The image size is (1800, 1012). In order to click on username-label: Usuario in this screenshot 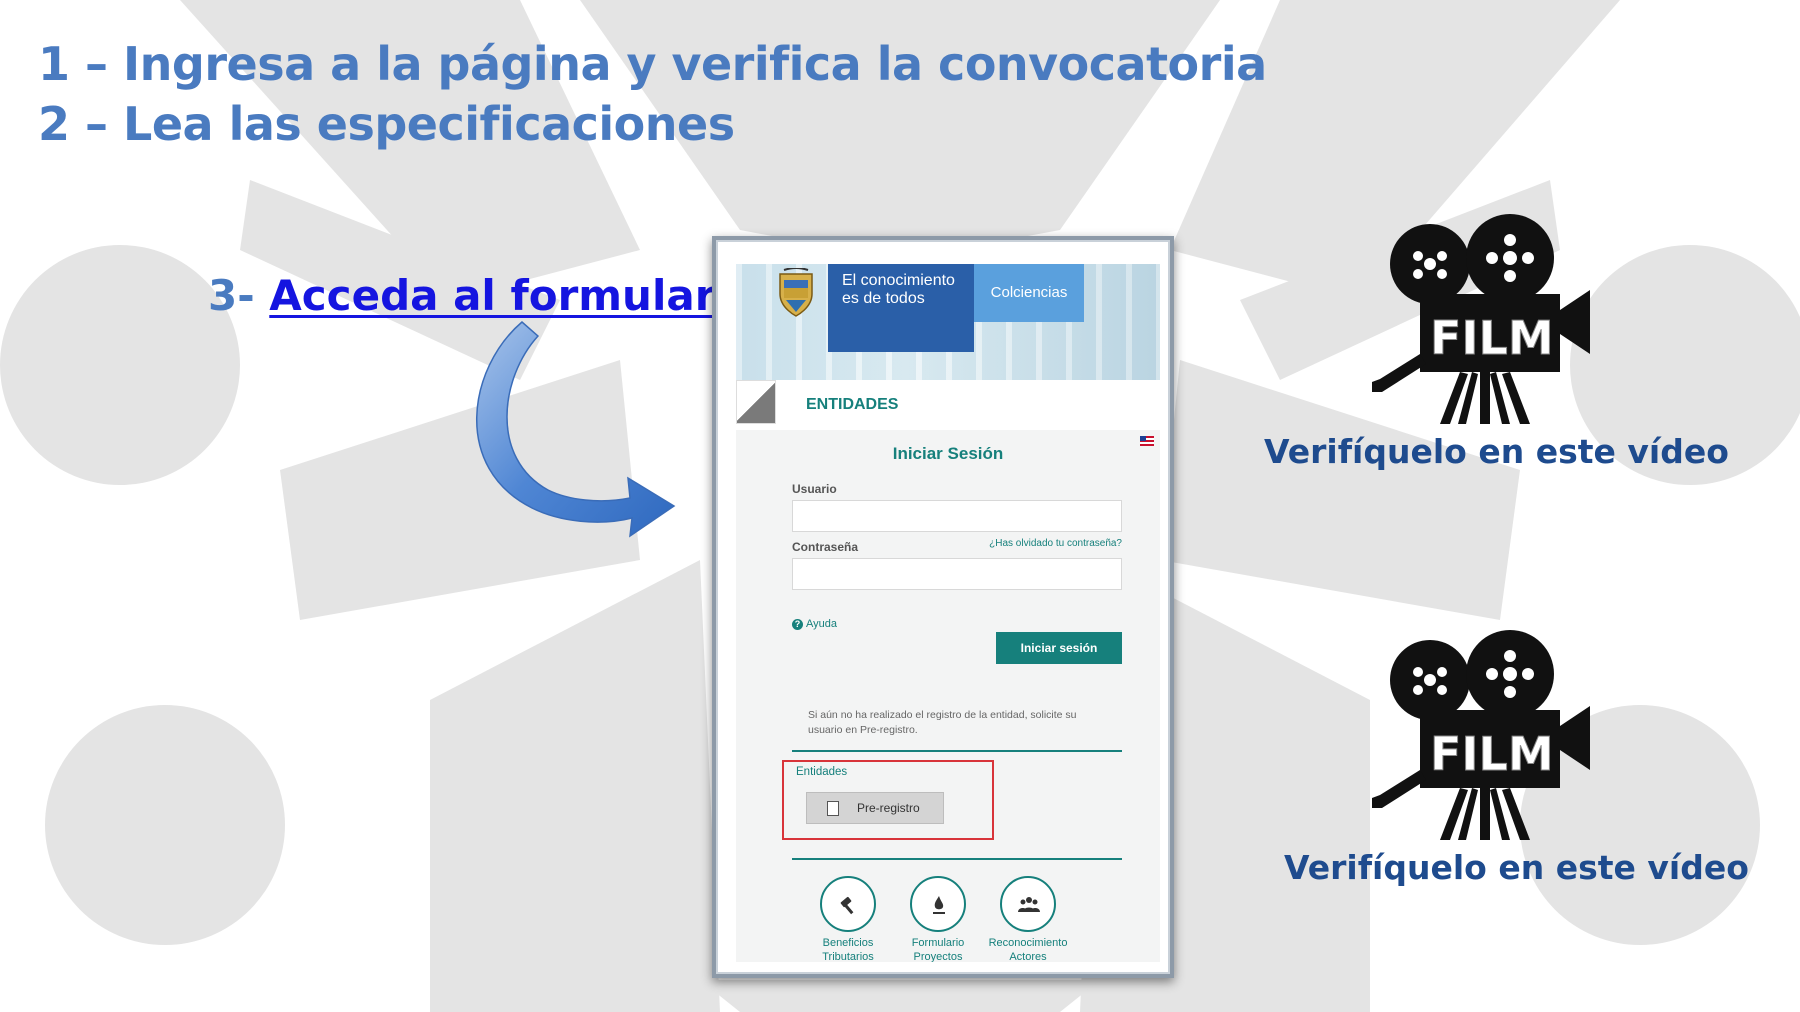, I will do `click(814, 489)`.